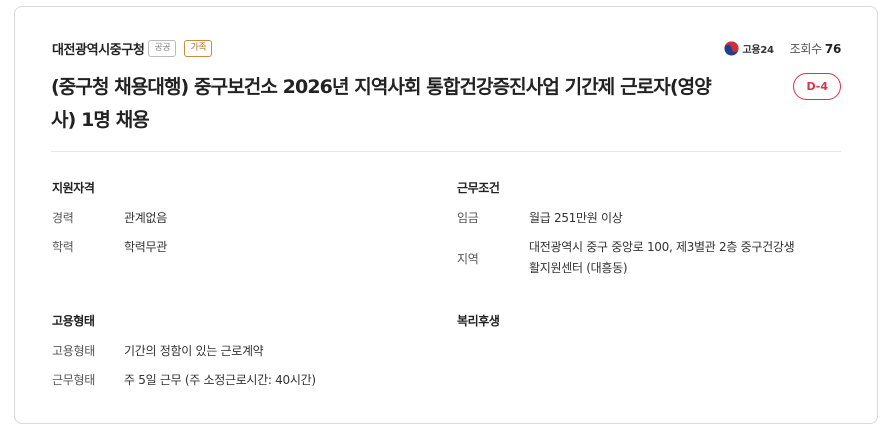 The height and width of the screenshot is (430, 888). Describe the element at coordinates (817, 86) in the screenshot. I see `dday-badge: D-4` at that location.